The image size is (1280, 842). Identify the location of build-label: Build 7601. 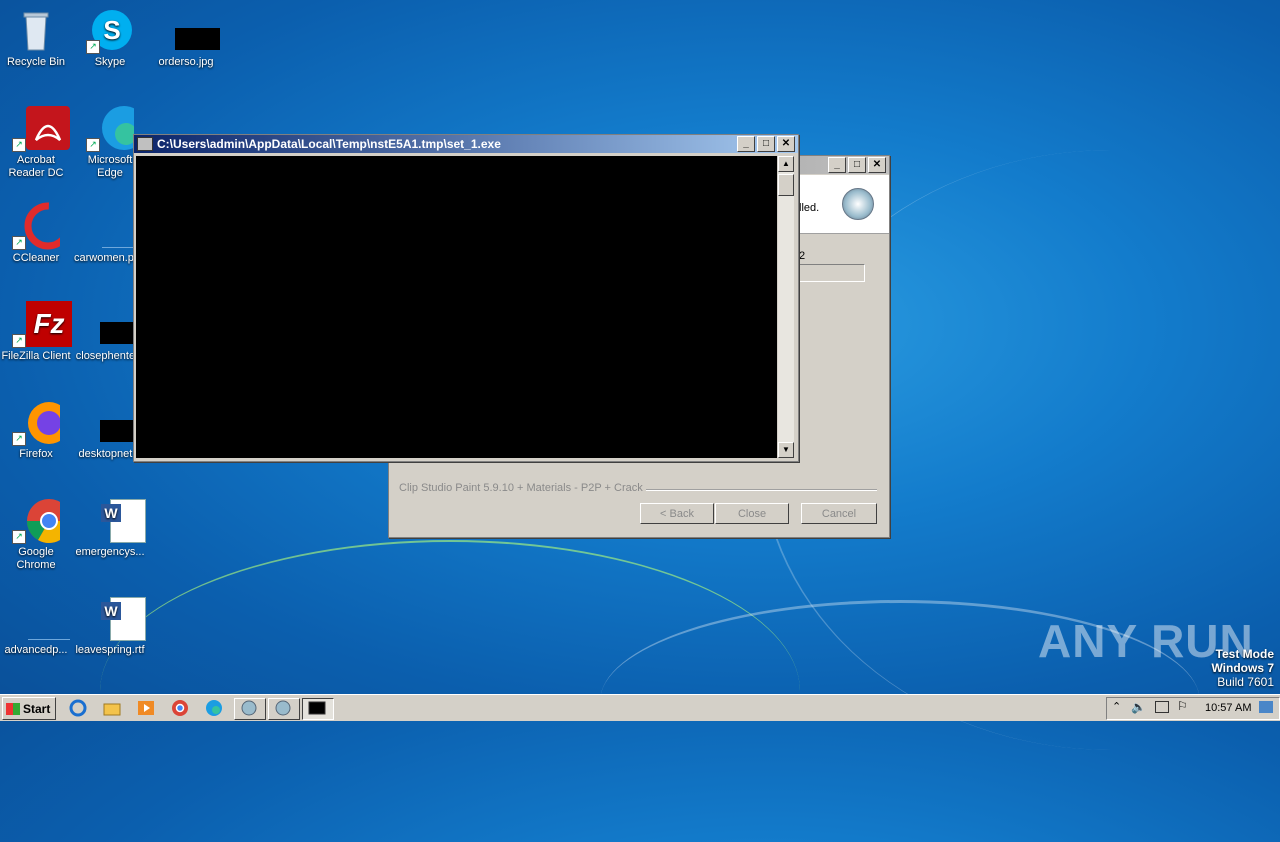
(1245, 682).